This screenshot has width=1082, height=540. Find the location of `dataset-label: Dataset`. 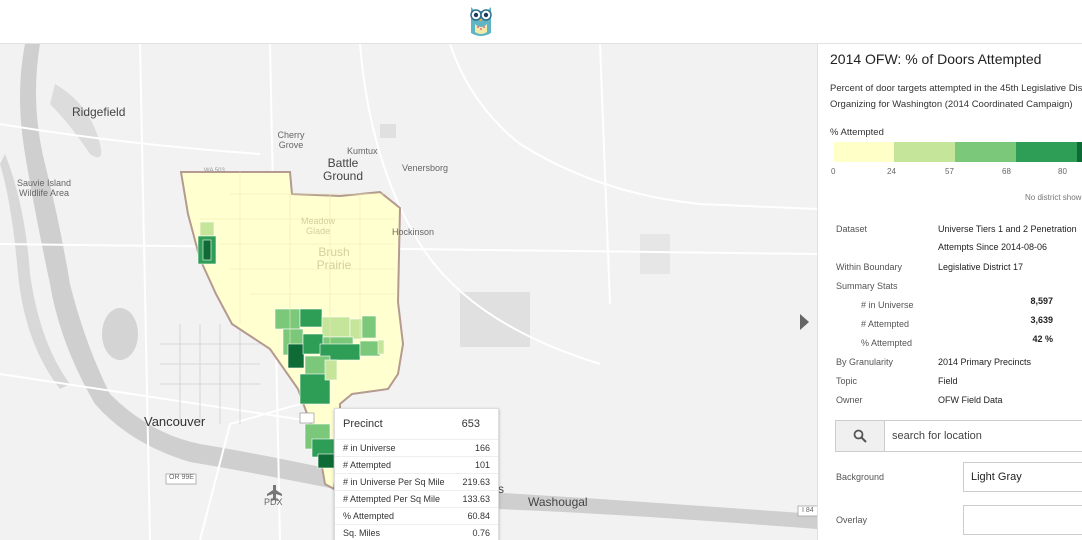

dataset-label: Dataset is located at coordinates (852, 229).